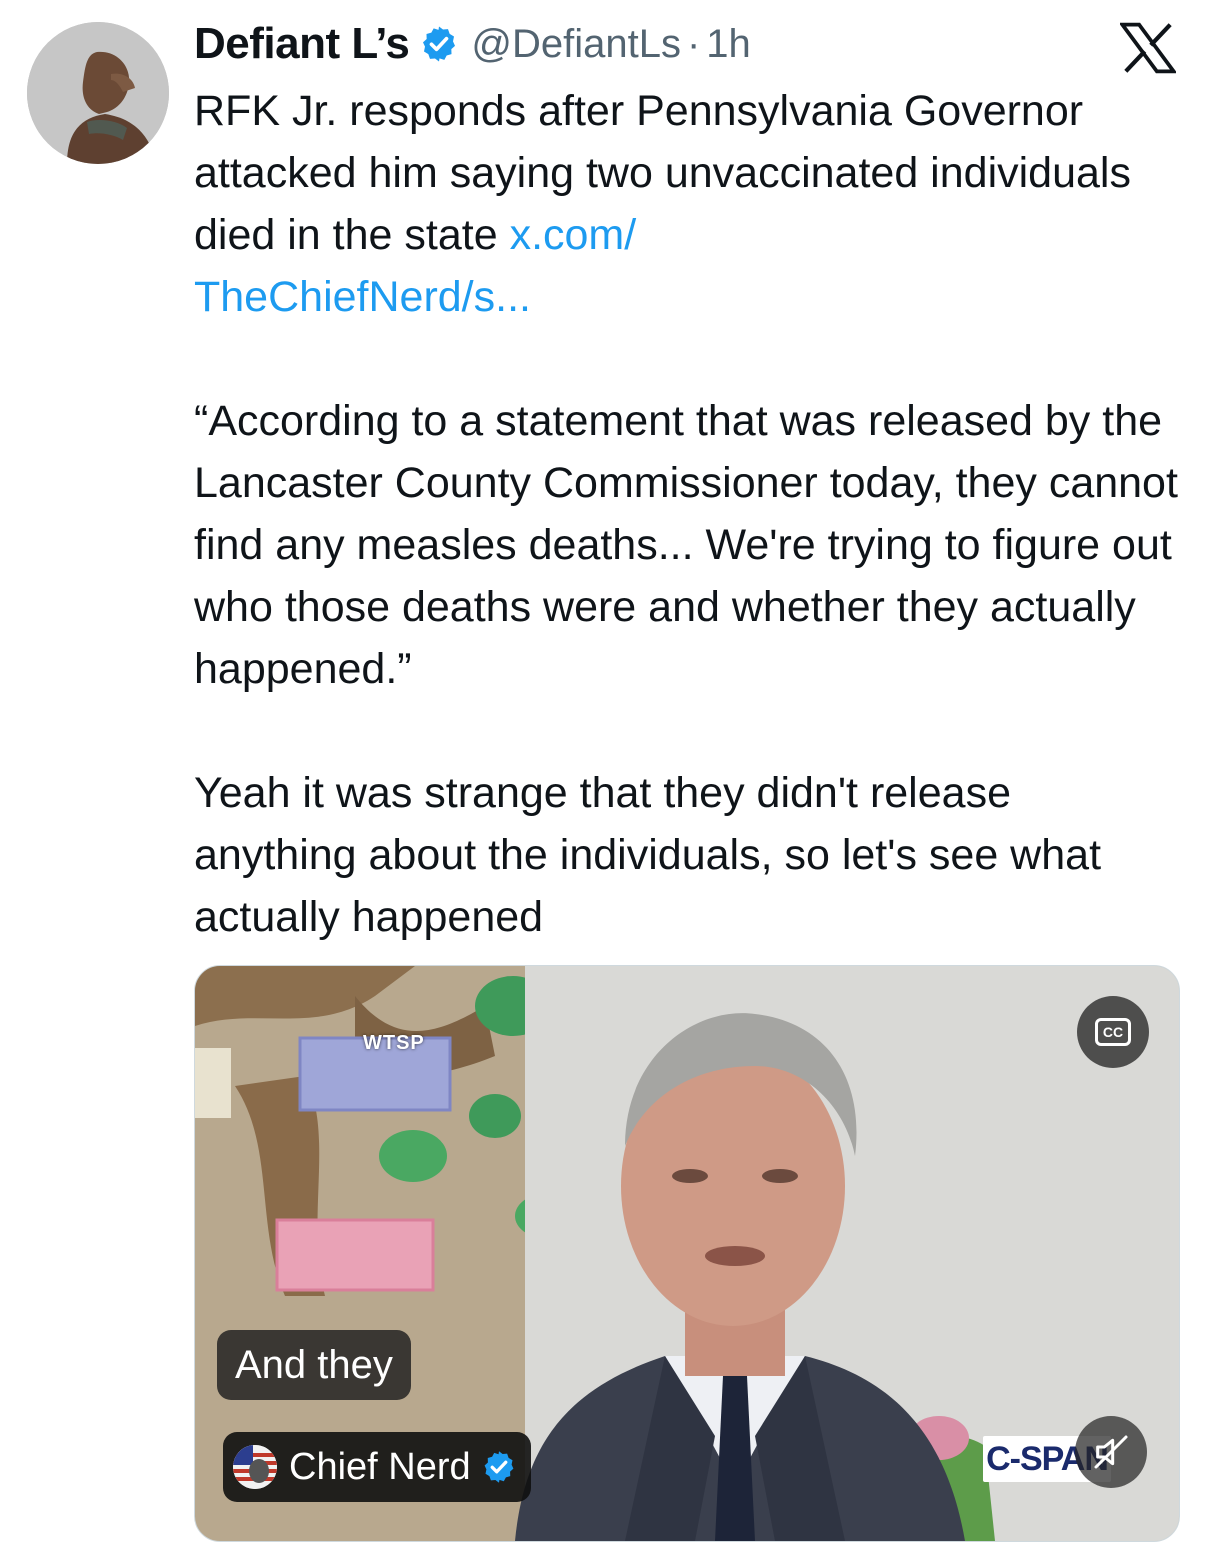 The width and height of the screenshot is (1206, 1542). I want to click on author-avatar, so click(98, 93).